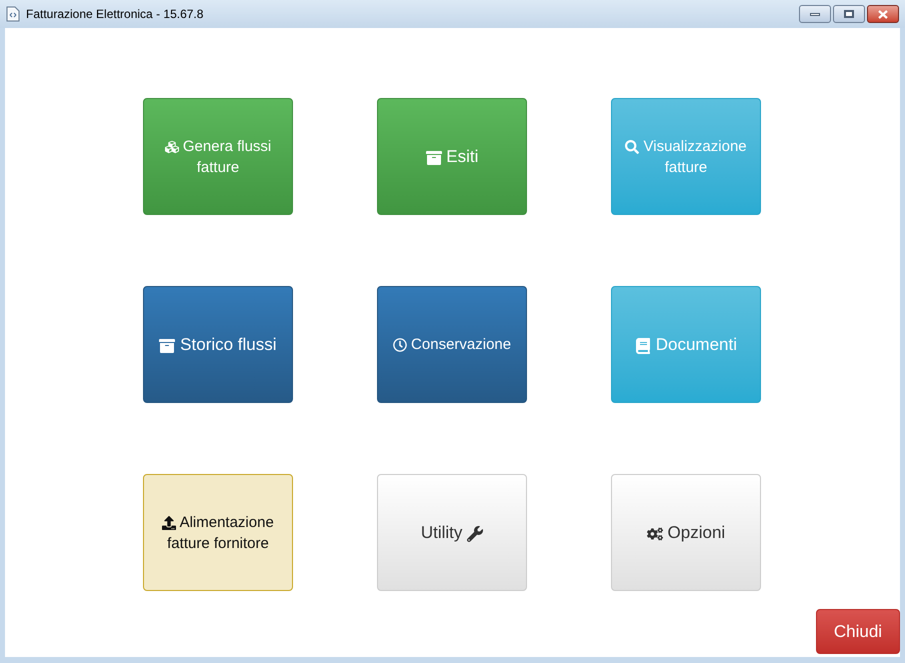  Describe the element at coordinates (218, 344) in the screenshot. I see `menu-tile: Storico flussi` at that location.